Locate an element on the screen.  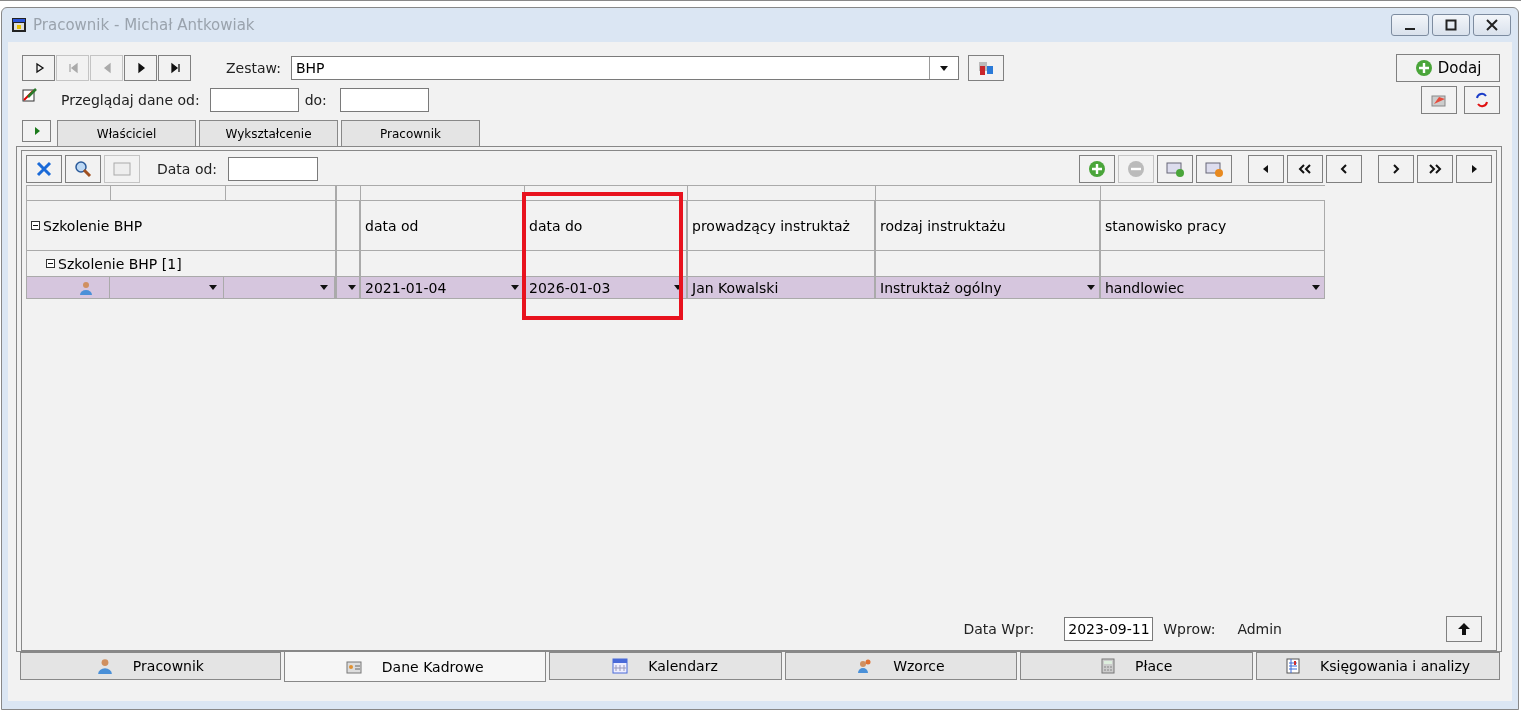
search-icon is located at coordinates (83, 169).